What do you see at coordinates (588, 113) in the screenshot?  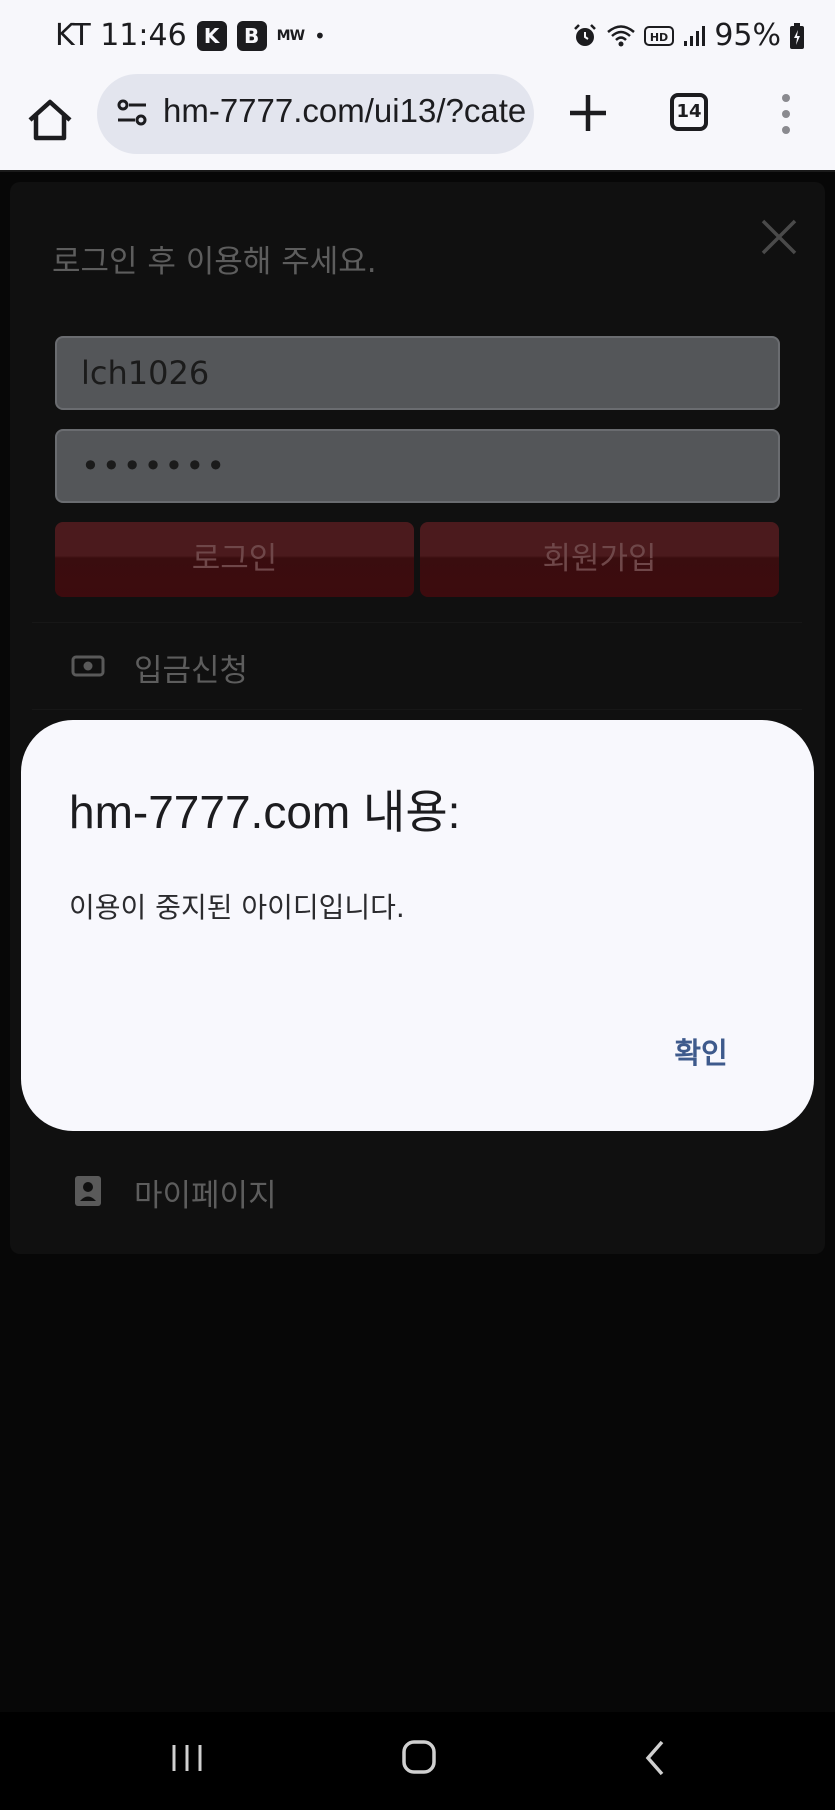 I see `new-tab-plus-icon` at bounding box center [588, 113].